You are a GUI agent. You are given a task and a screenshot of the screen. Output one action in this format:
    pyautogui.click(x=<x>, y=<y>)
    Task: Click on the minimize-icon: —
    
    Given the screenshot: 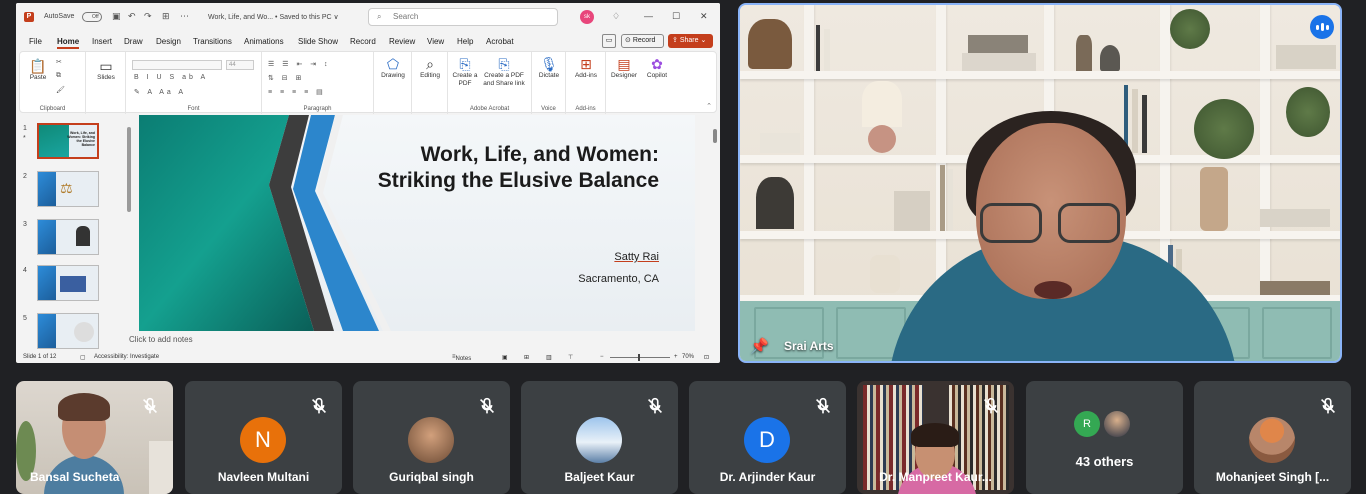 What is the action you would take?
    pyautogui.click(x=648, y=16)
    